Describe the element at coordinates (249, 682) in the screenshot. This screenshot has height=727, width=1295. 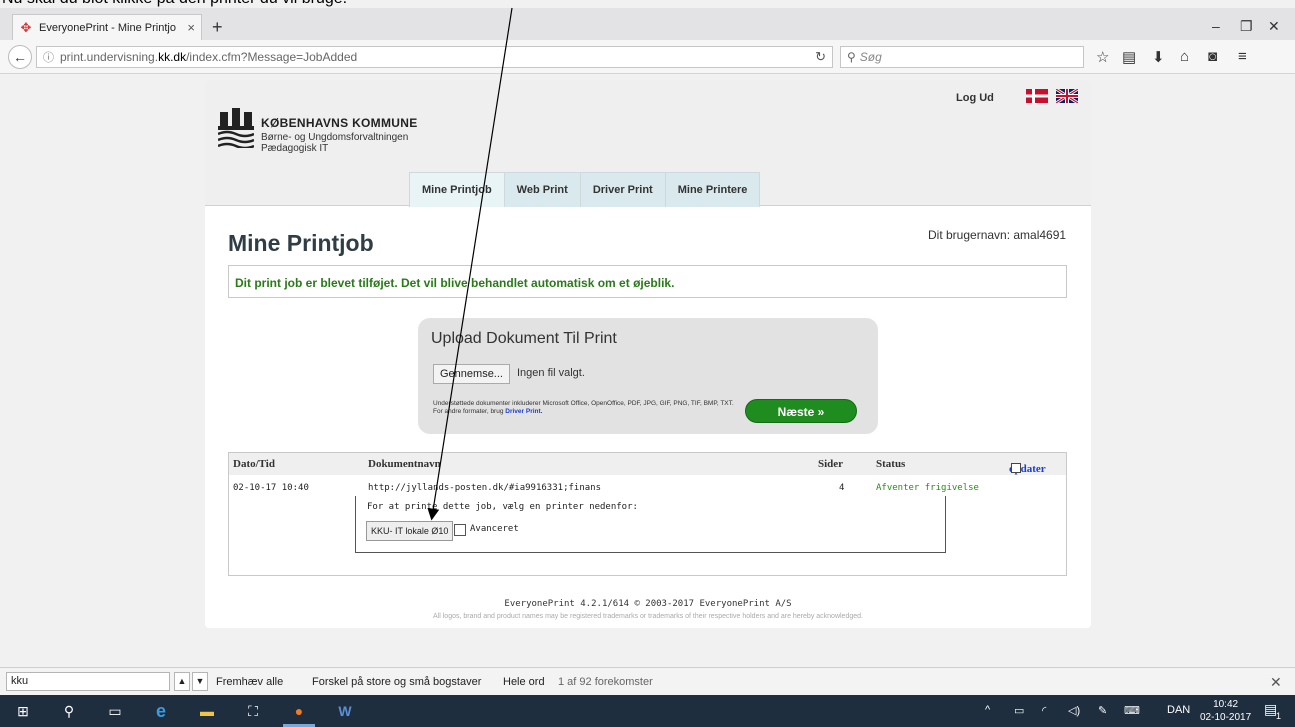
I see `highlight-all-option: Fremhæv alle` at that location.